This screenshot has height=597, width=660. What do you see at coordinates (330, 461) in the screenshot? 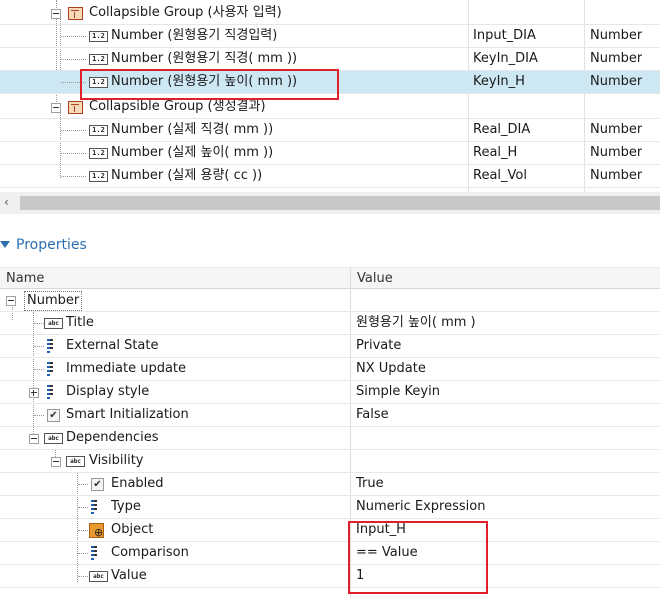
I see `prop-row-visibility: abc Visibility` at bounding box center [330, 461].